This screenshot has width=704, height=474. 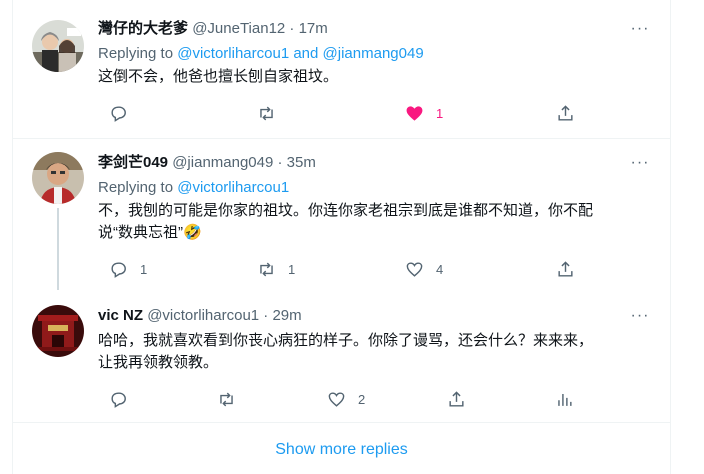 I want to click on display-name: 灣仔的大老爹, so click(x=143, y=28).